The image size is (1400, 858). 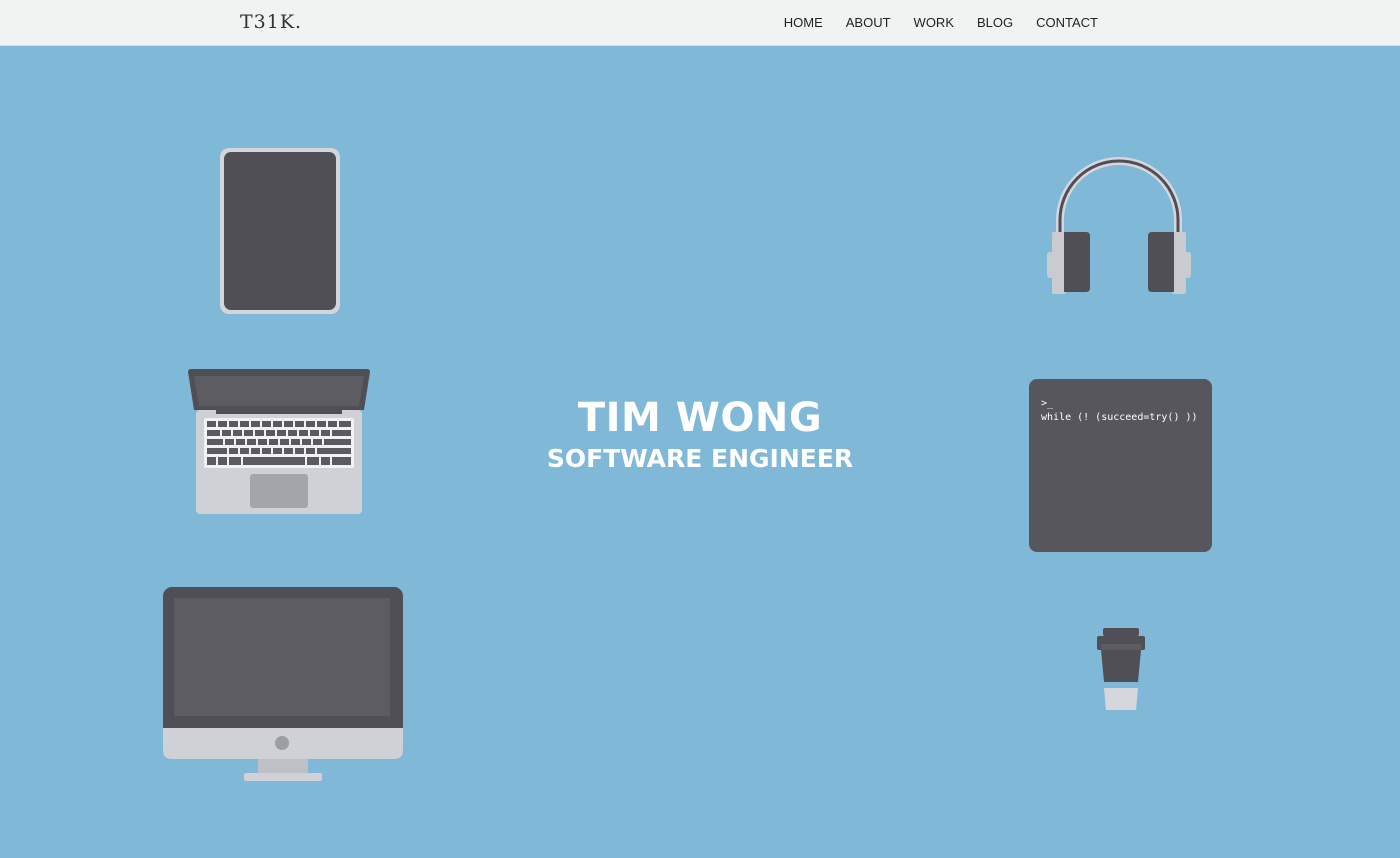 What do you see at coordinates (868, 22) in the screenshot?
I see `nav-about-link: ABOUT` at bounding box center [868, 22].